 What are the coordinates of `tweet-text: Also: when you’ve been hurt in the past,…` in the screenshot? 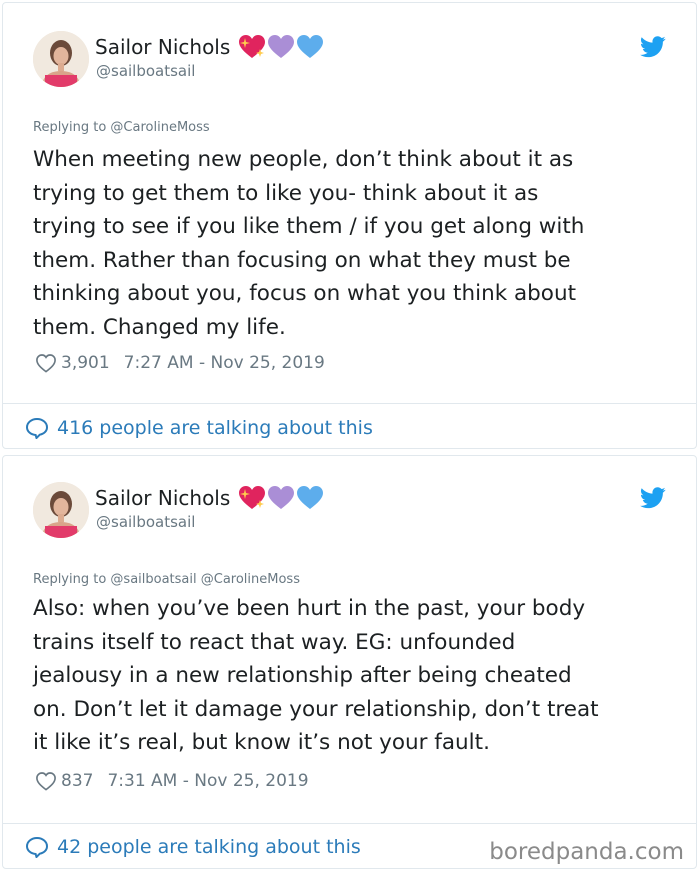 It's located at (316, 675).